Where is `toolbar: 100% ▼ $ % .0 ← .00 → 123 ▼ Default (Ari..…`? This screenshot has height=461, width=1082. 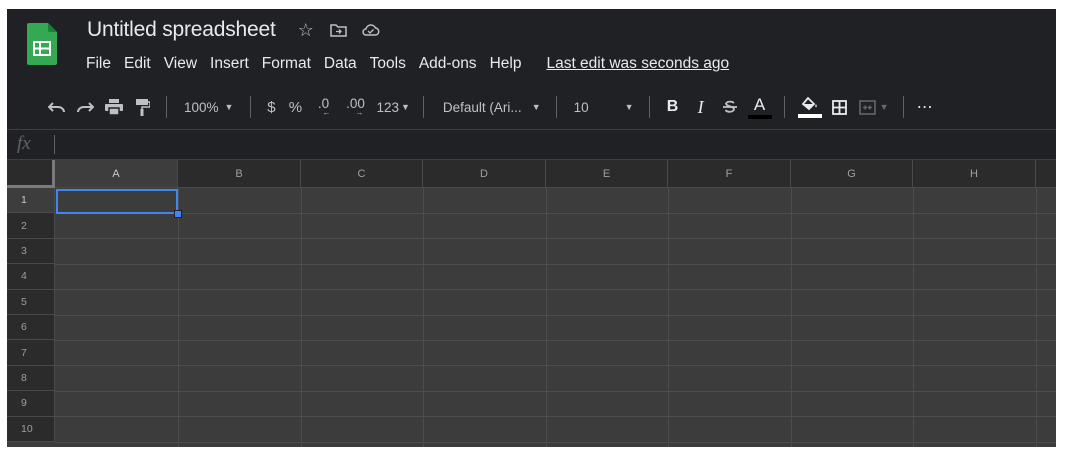 toolbar: 100% ▼ $ % .0 ← .00 → 123 ▼ Default (Ari..… is located at coordinates (531, 107).